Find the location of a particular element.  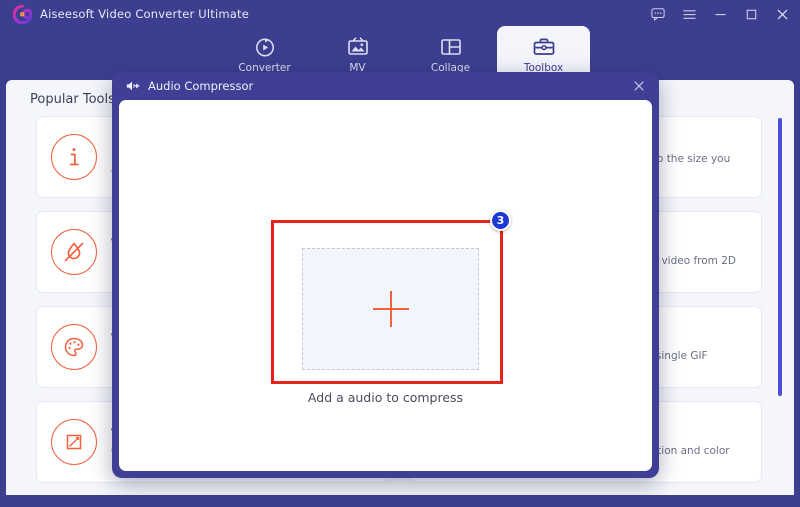

menu-icon is located at coordinates (689, 14).